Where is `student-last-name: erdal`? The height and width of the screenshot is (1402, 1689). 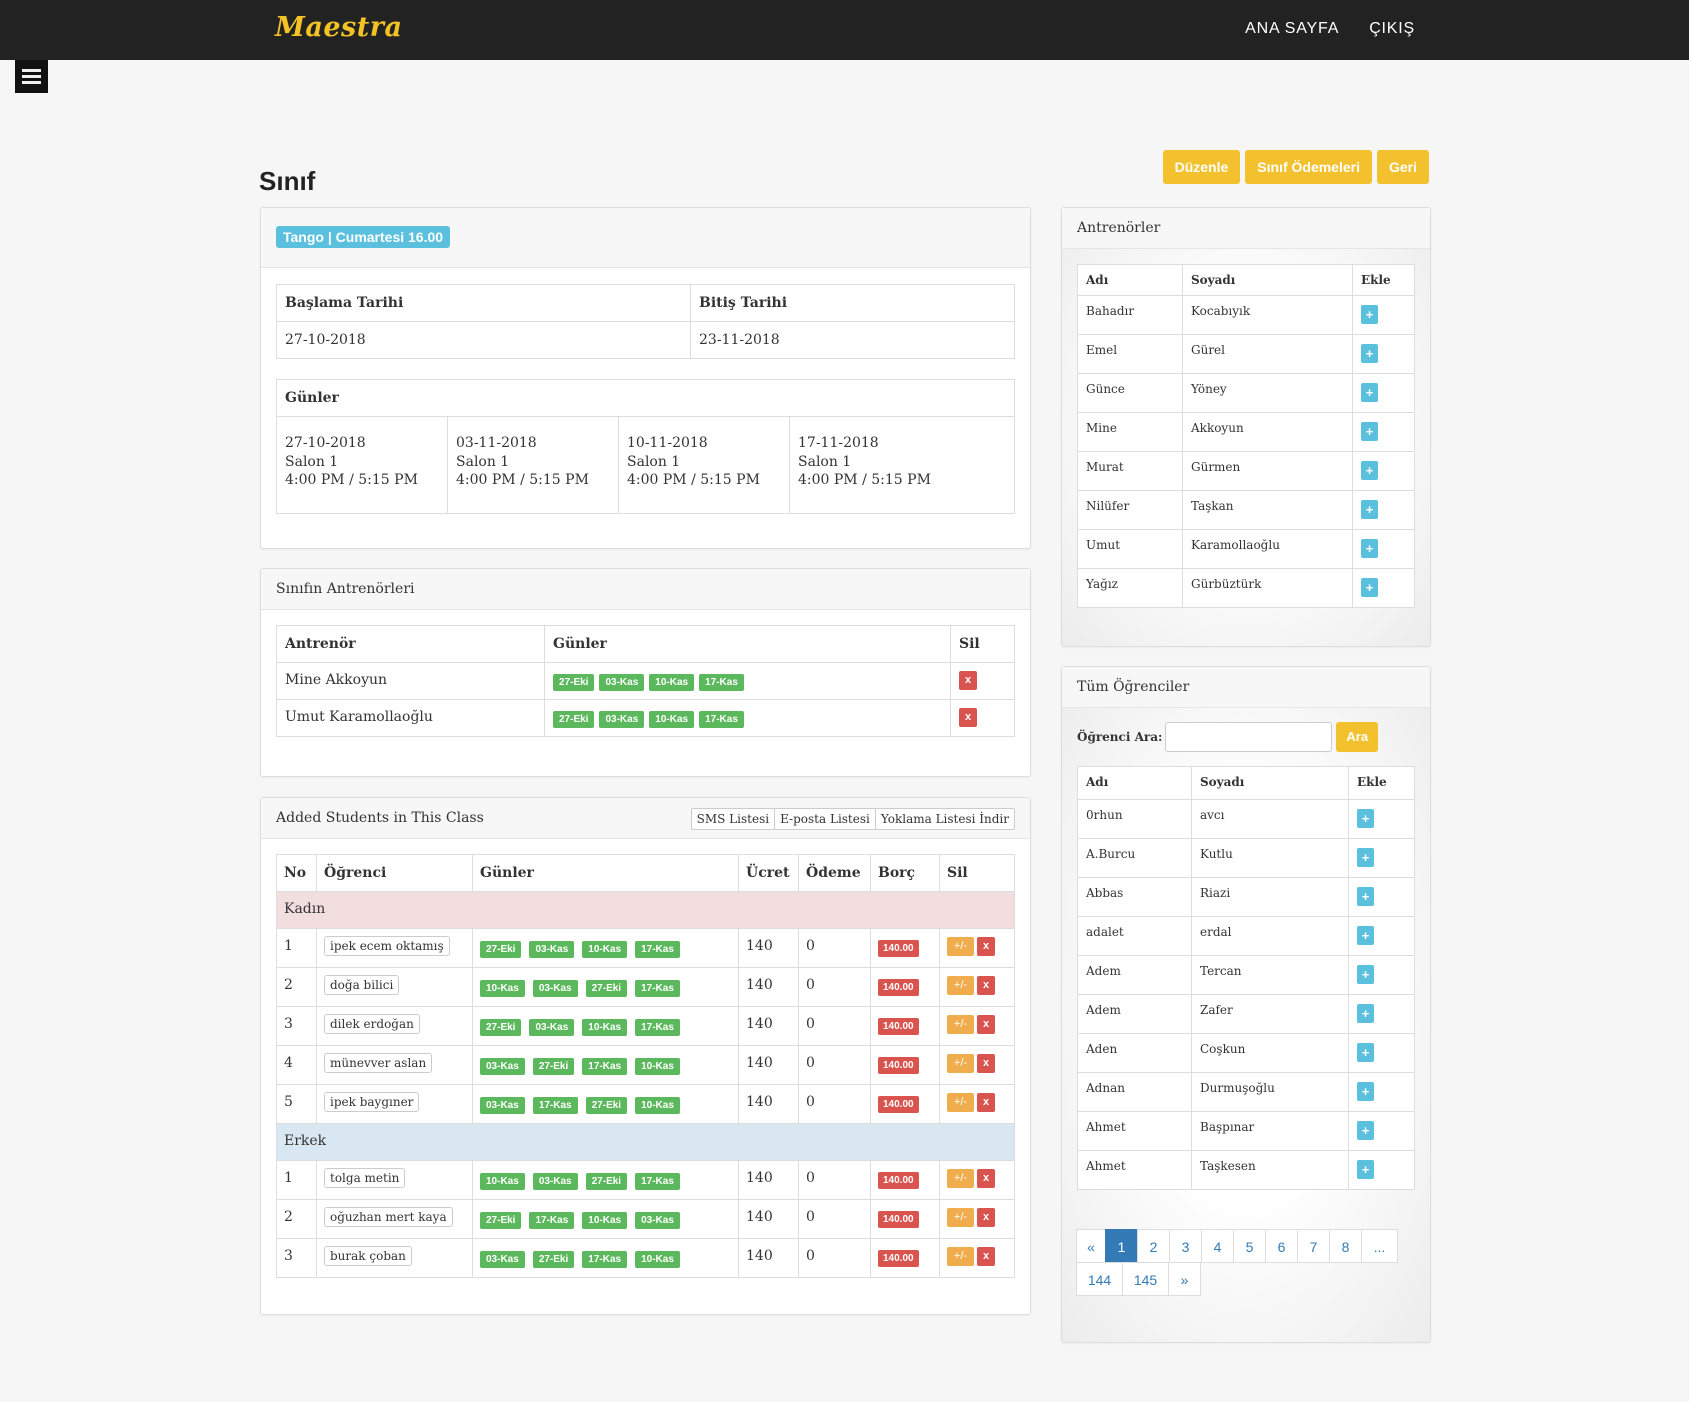
student-last-name: erdal is located at coordinates (1270, 936).